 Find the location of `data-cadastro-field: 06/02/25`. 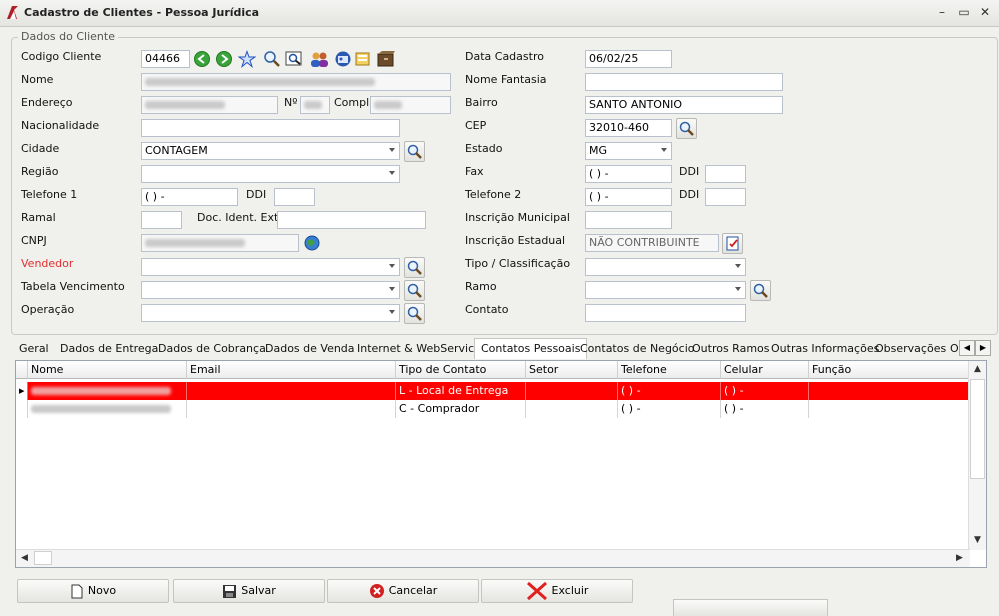

data-cadastro-field: 06/02/25 is located at coordinates (628, 59).